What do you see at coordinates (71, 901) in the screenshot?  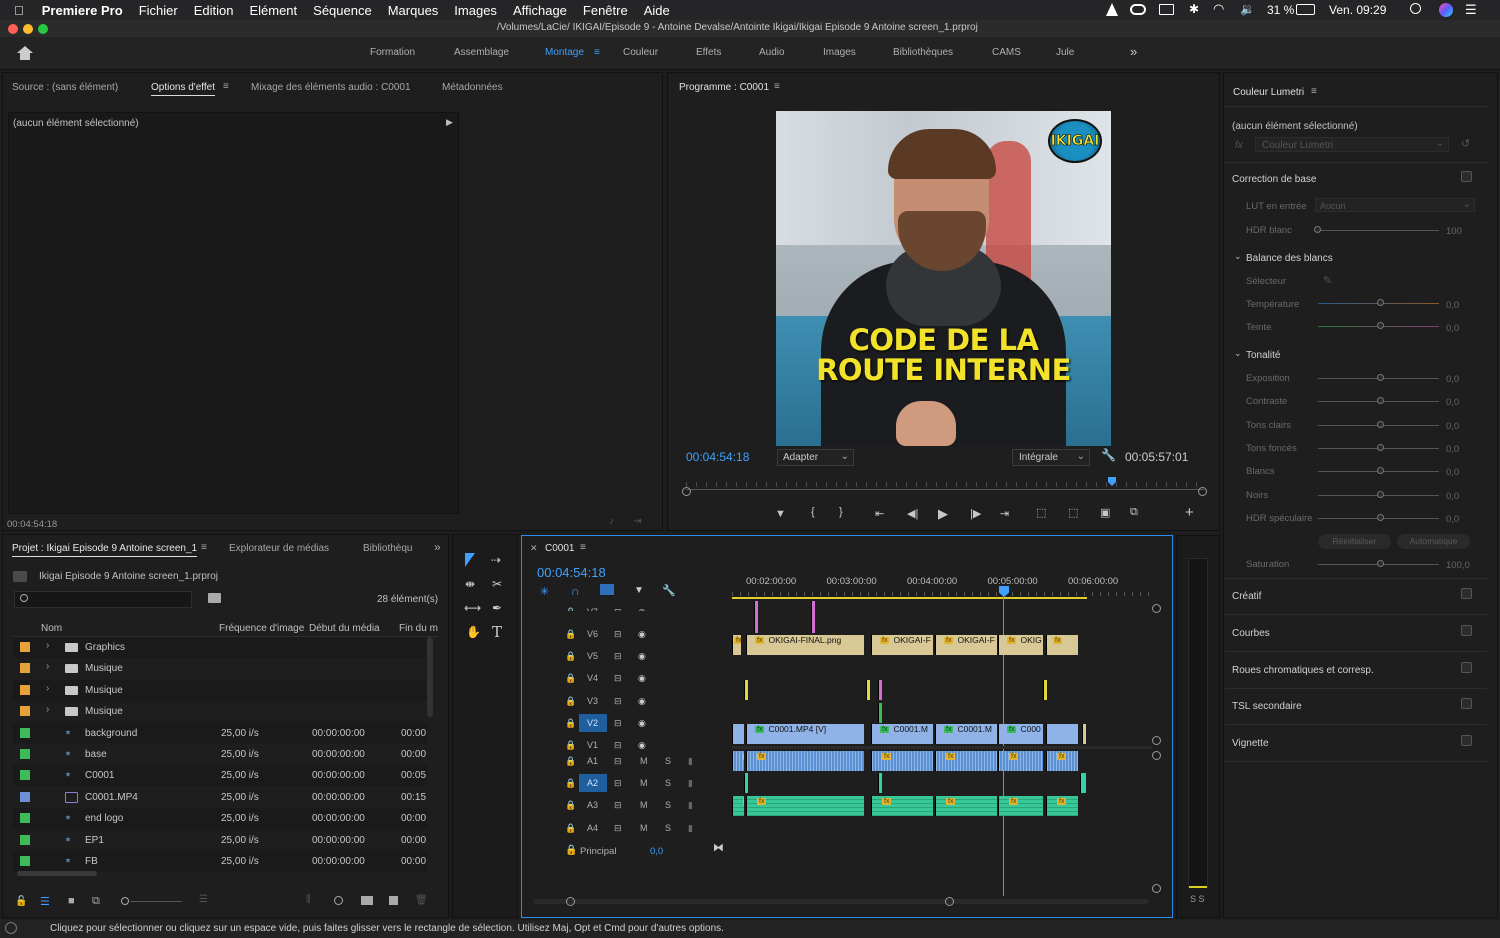 I see `icon-view-icon: ■` at bounding box center [71, 901].